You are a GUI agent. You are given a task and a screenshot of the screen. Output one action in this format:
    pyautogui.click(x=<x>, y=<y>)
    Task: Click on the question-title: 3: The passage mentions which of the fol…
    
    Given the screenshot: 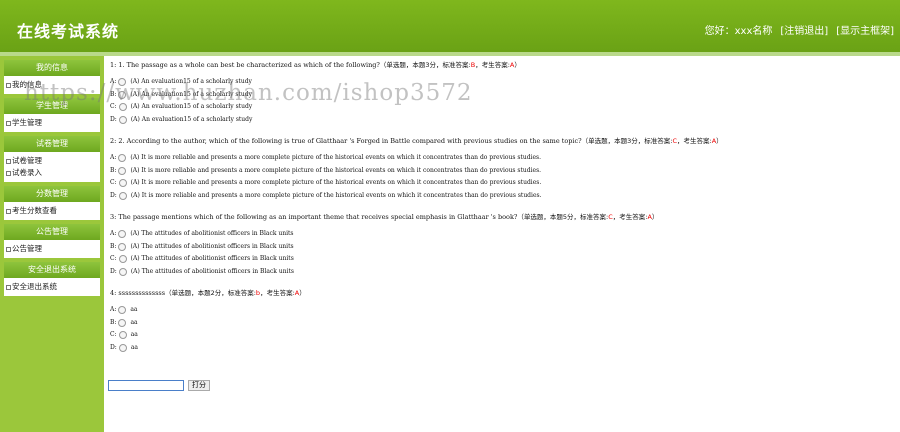 What is the action you would take?
    pyautogui.click(x=503, y=217)
    